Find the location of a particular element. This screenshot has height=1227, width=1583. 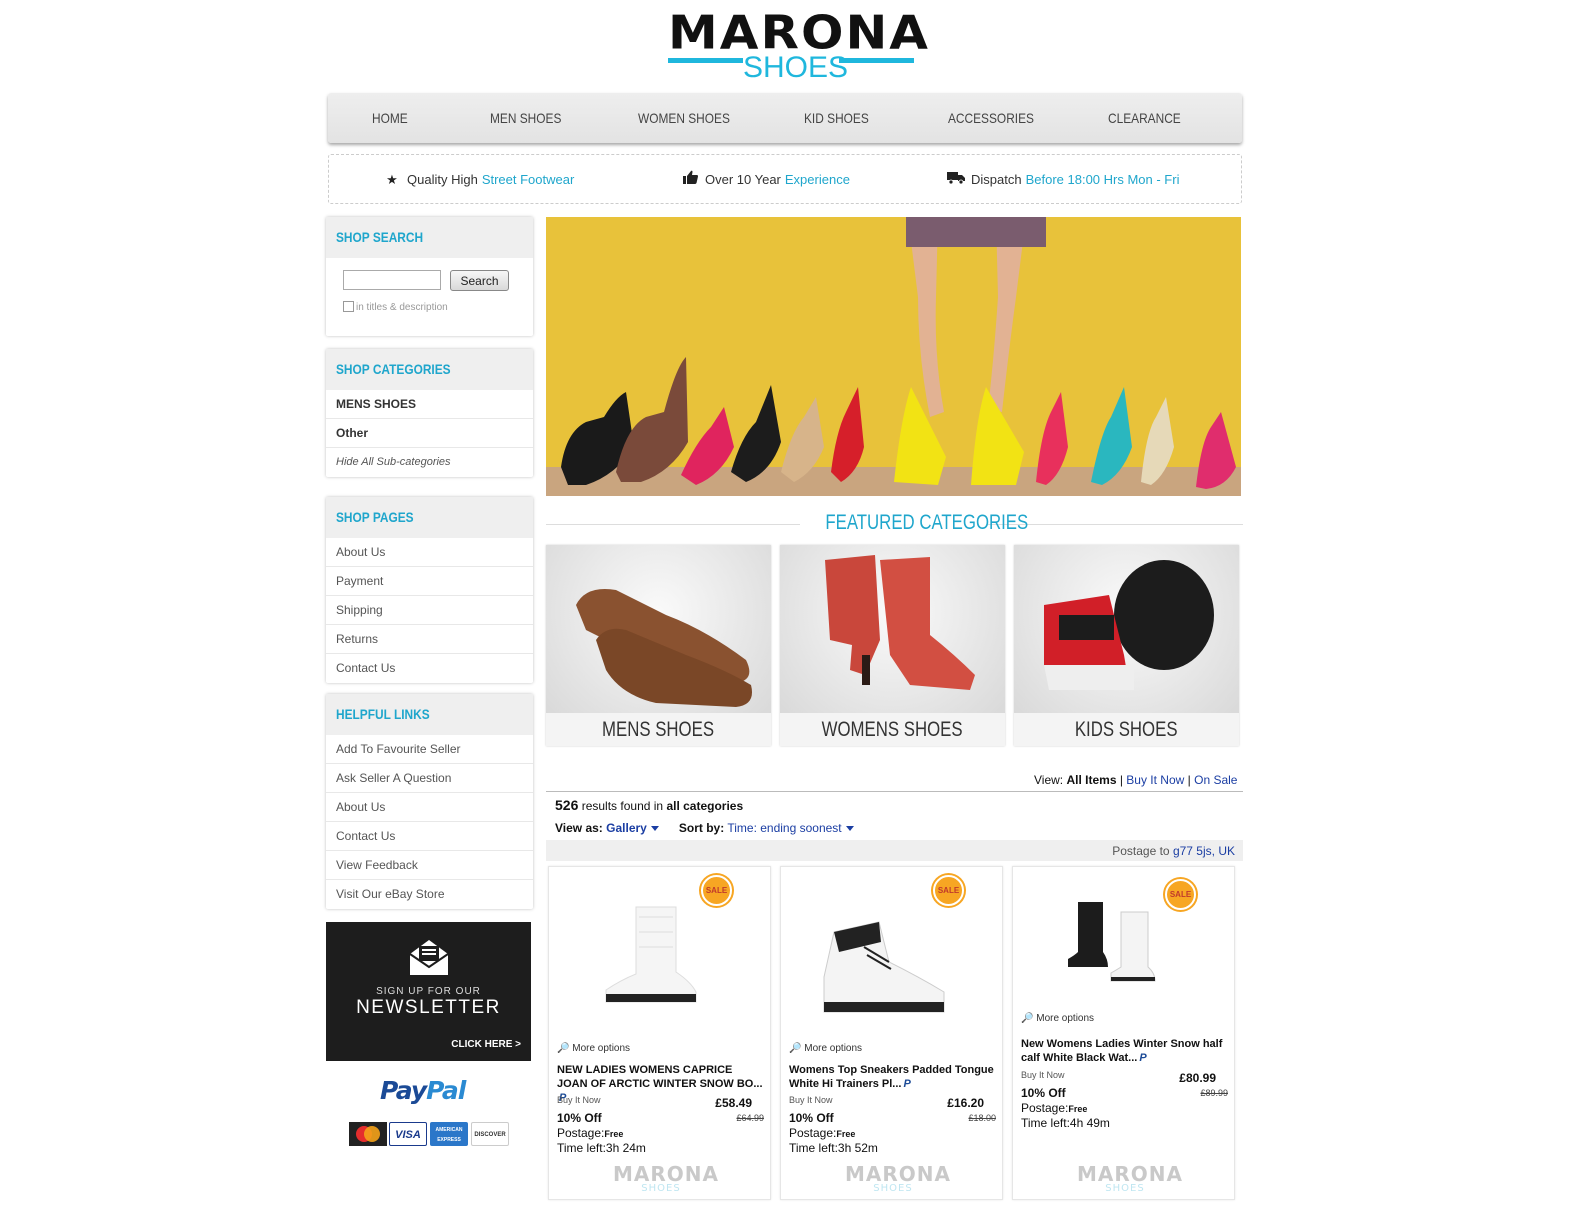

newsletter-cta: CLICK HERE > is located at coordinates (486, 1044).